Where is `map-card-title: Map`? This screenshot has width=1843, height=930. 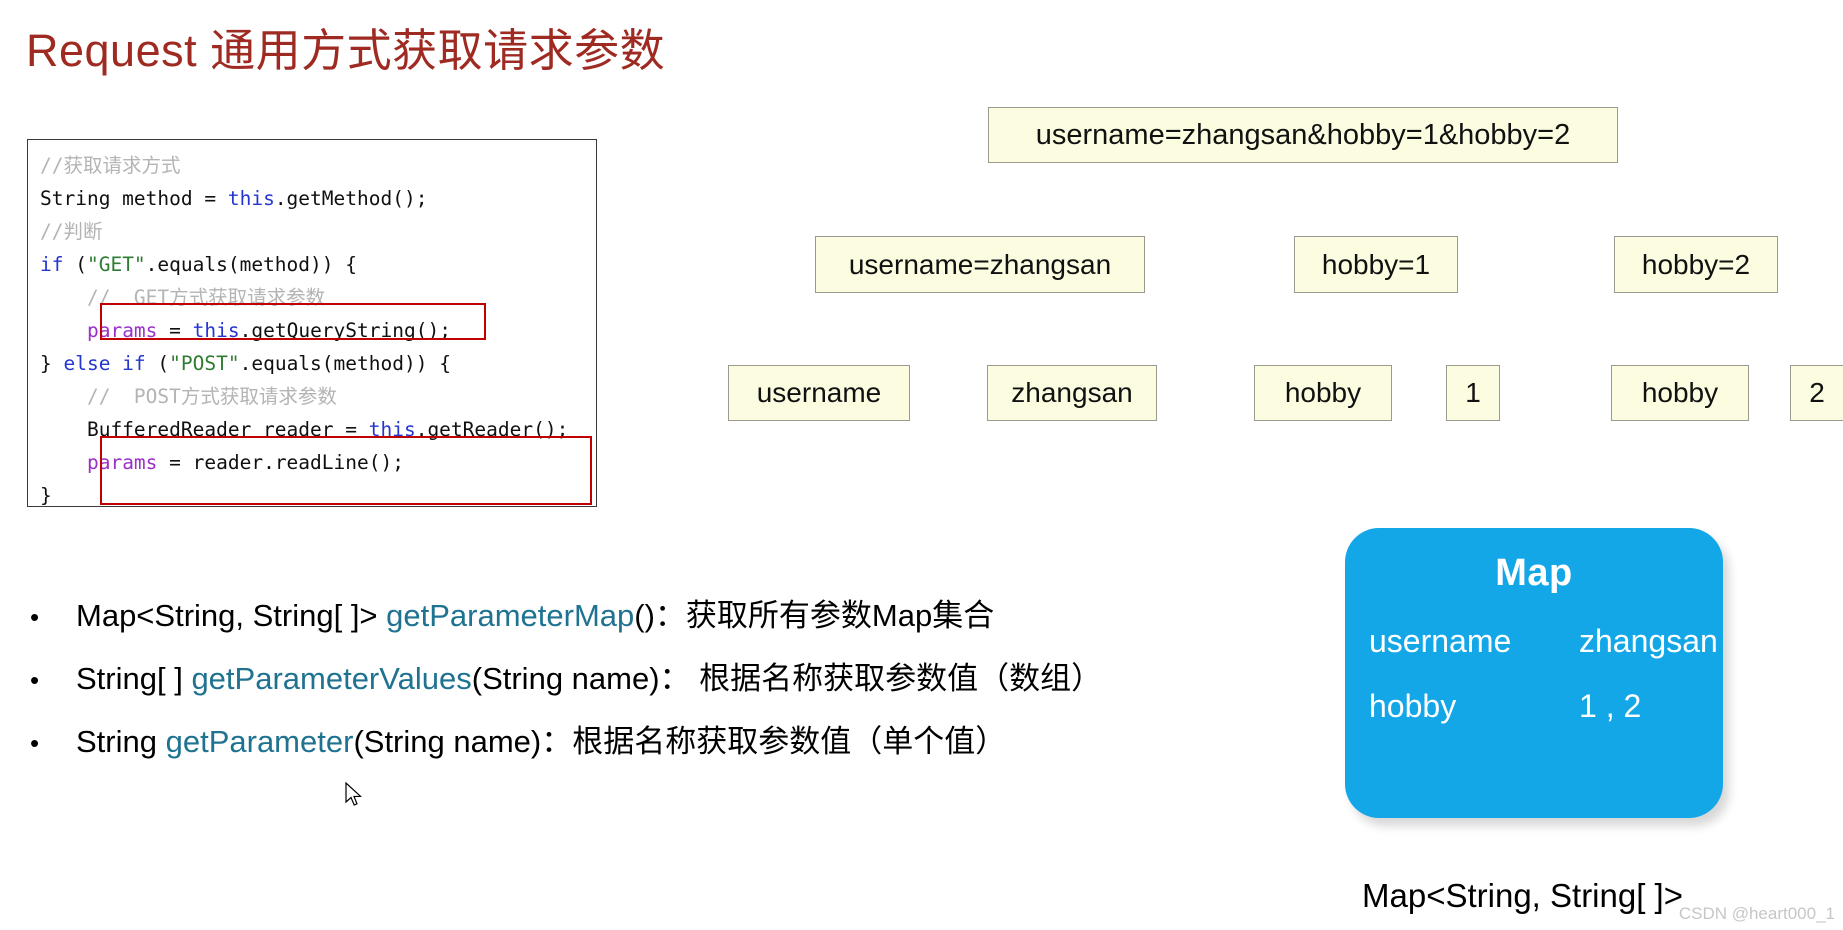 map-card-title: Map is located at coordinates (1534, 573).